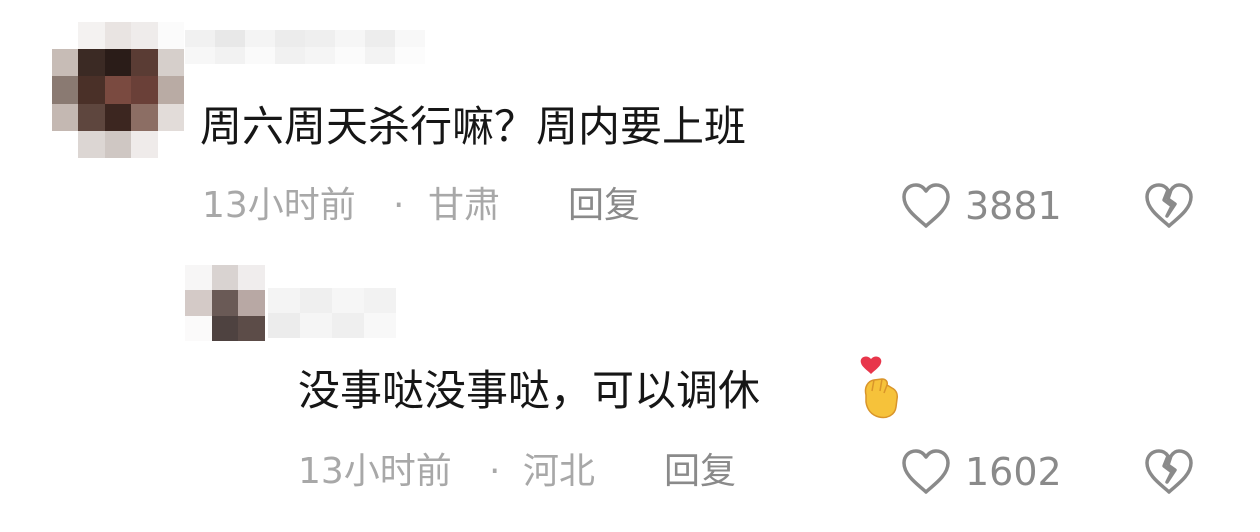 The width and height of the screenshot is (1260, 532). What do you see at coordinates (464, 205) in the screenshot?
I see `comment-location: 甘肃` at bounding box center [464, 205].